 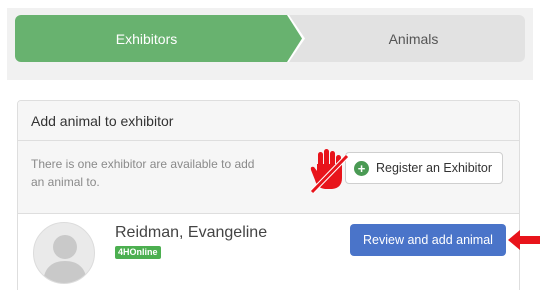 I want to click on user-silhouette-icon, so click(x=65, y=259).